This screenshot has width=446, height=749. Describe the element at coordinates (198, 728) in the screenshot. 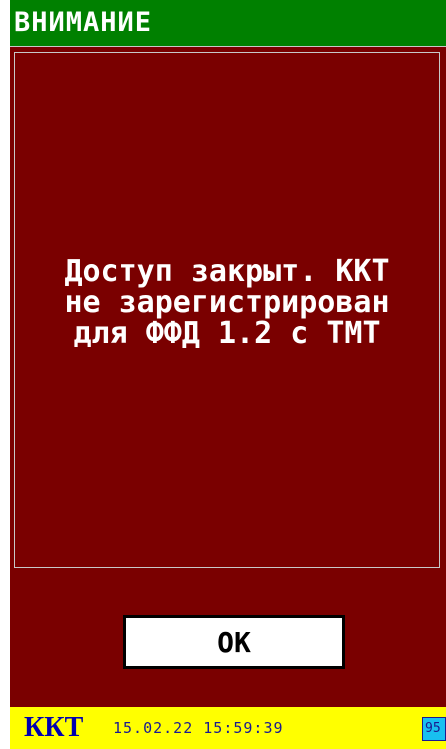

I see `status-datetime: 15.02.22 15:59:39` at that location.